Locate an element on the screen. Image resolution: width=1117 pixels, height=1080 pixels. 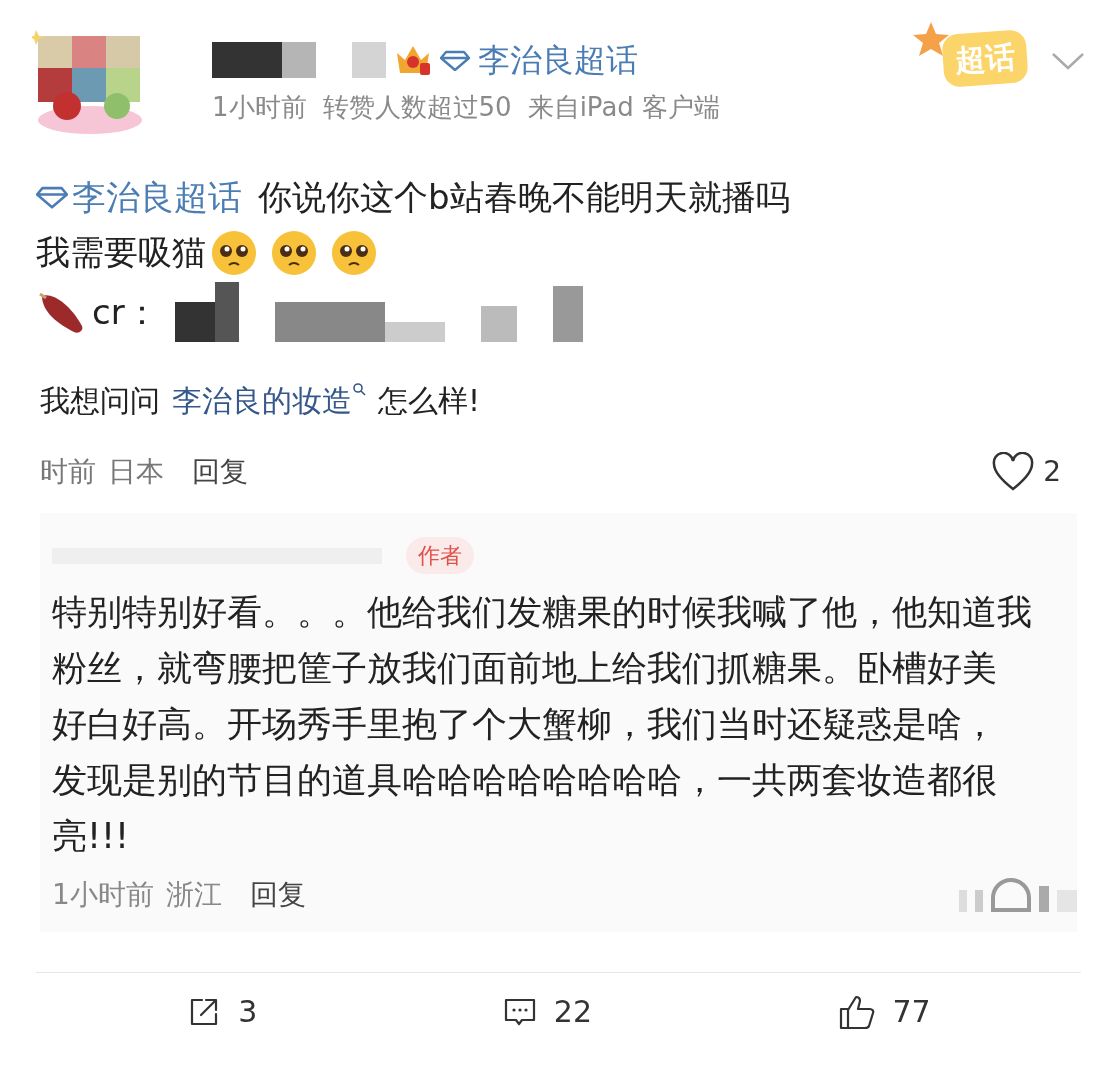
blurred-icon is located at coordinates (1018, 895).